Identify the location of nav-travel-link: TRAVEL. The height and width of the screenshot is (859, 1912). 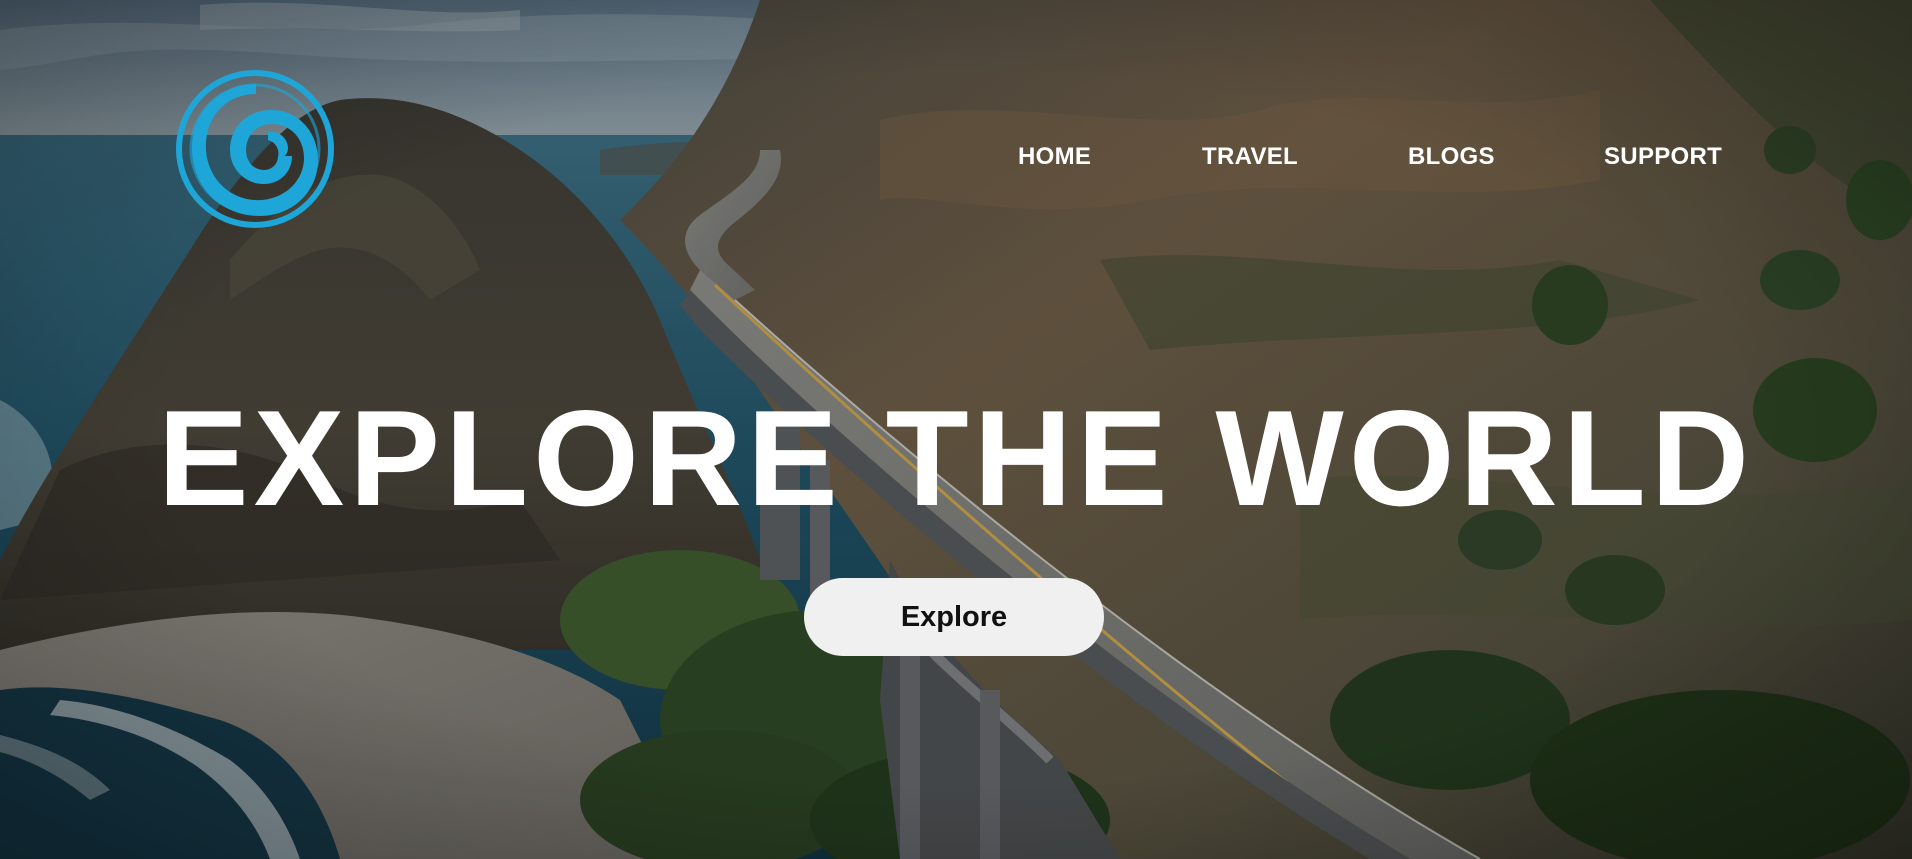
(1250, 157).